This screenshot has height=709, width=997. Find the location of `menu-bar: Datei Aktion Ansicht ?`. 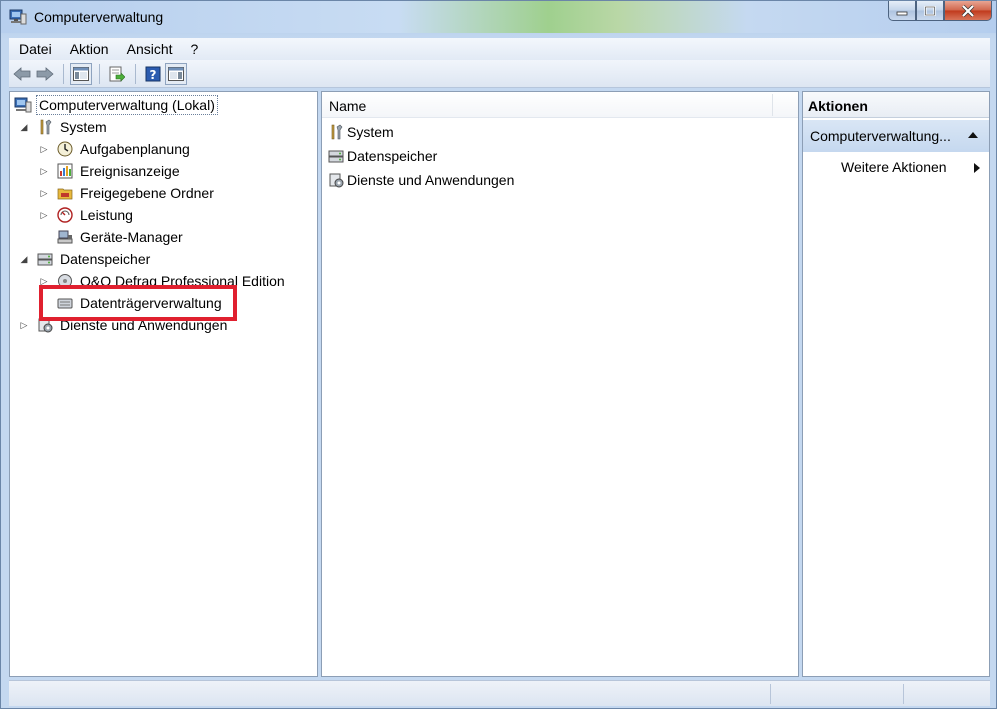

menu-bar: Datei Aktion Ansicht ? is located at coordinates (499, 49).